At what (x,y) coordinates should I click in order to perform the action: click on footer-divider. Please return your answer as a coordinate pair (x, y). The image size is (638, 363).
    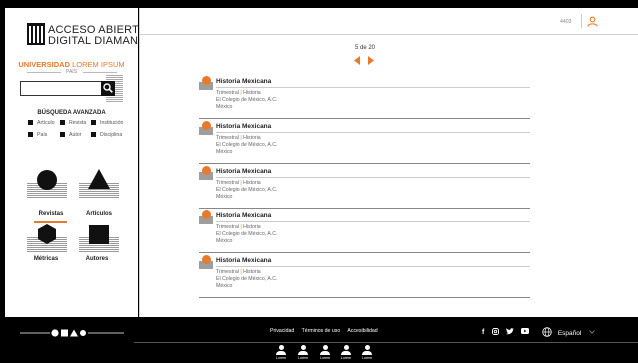
    Looking at the image, I should click on (386, 342).